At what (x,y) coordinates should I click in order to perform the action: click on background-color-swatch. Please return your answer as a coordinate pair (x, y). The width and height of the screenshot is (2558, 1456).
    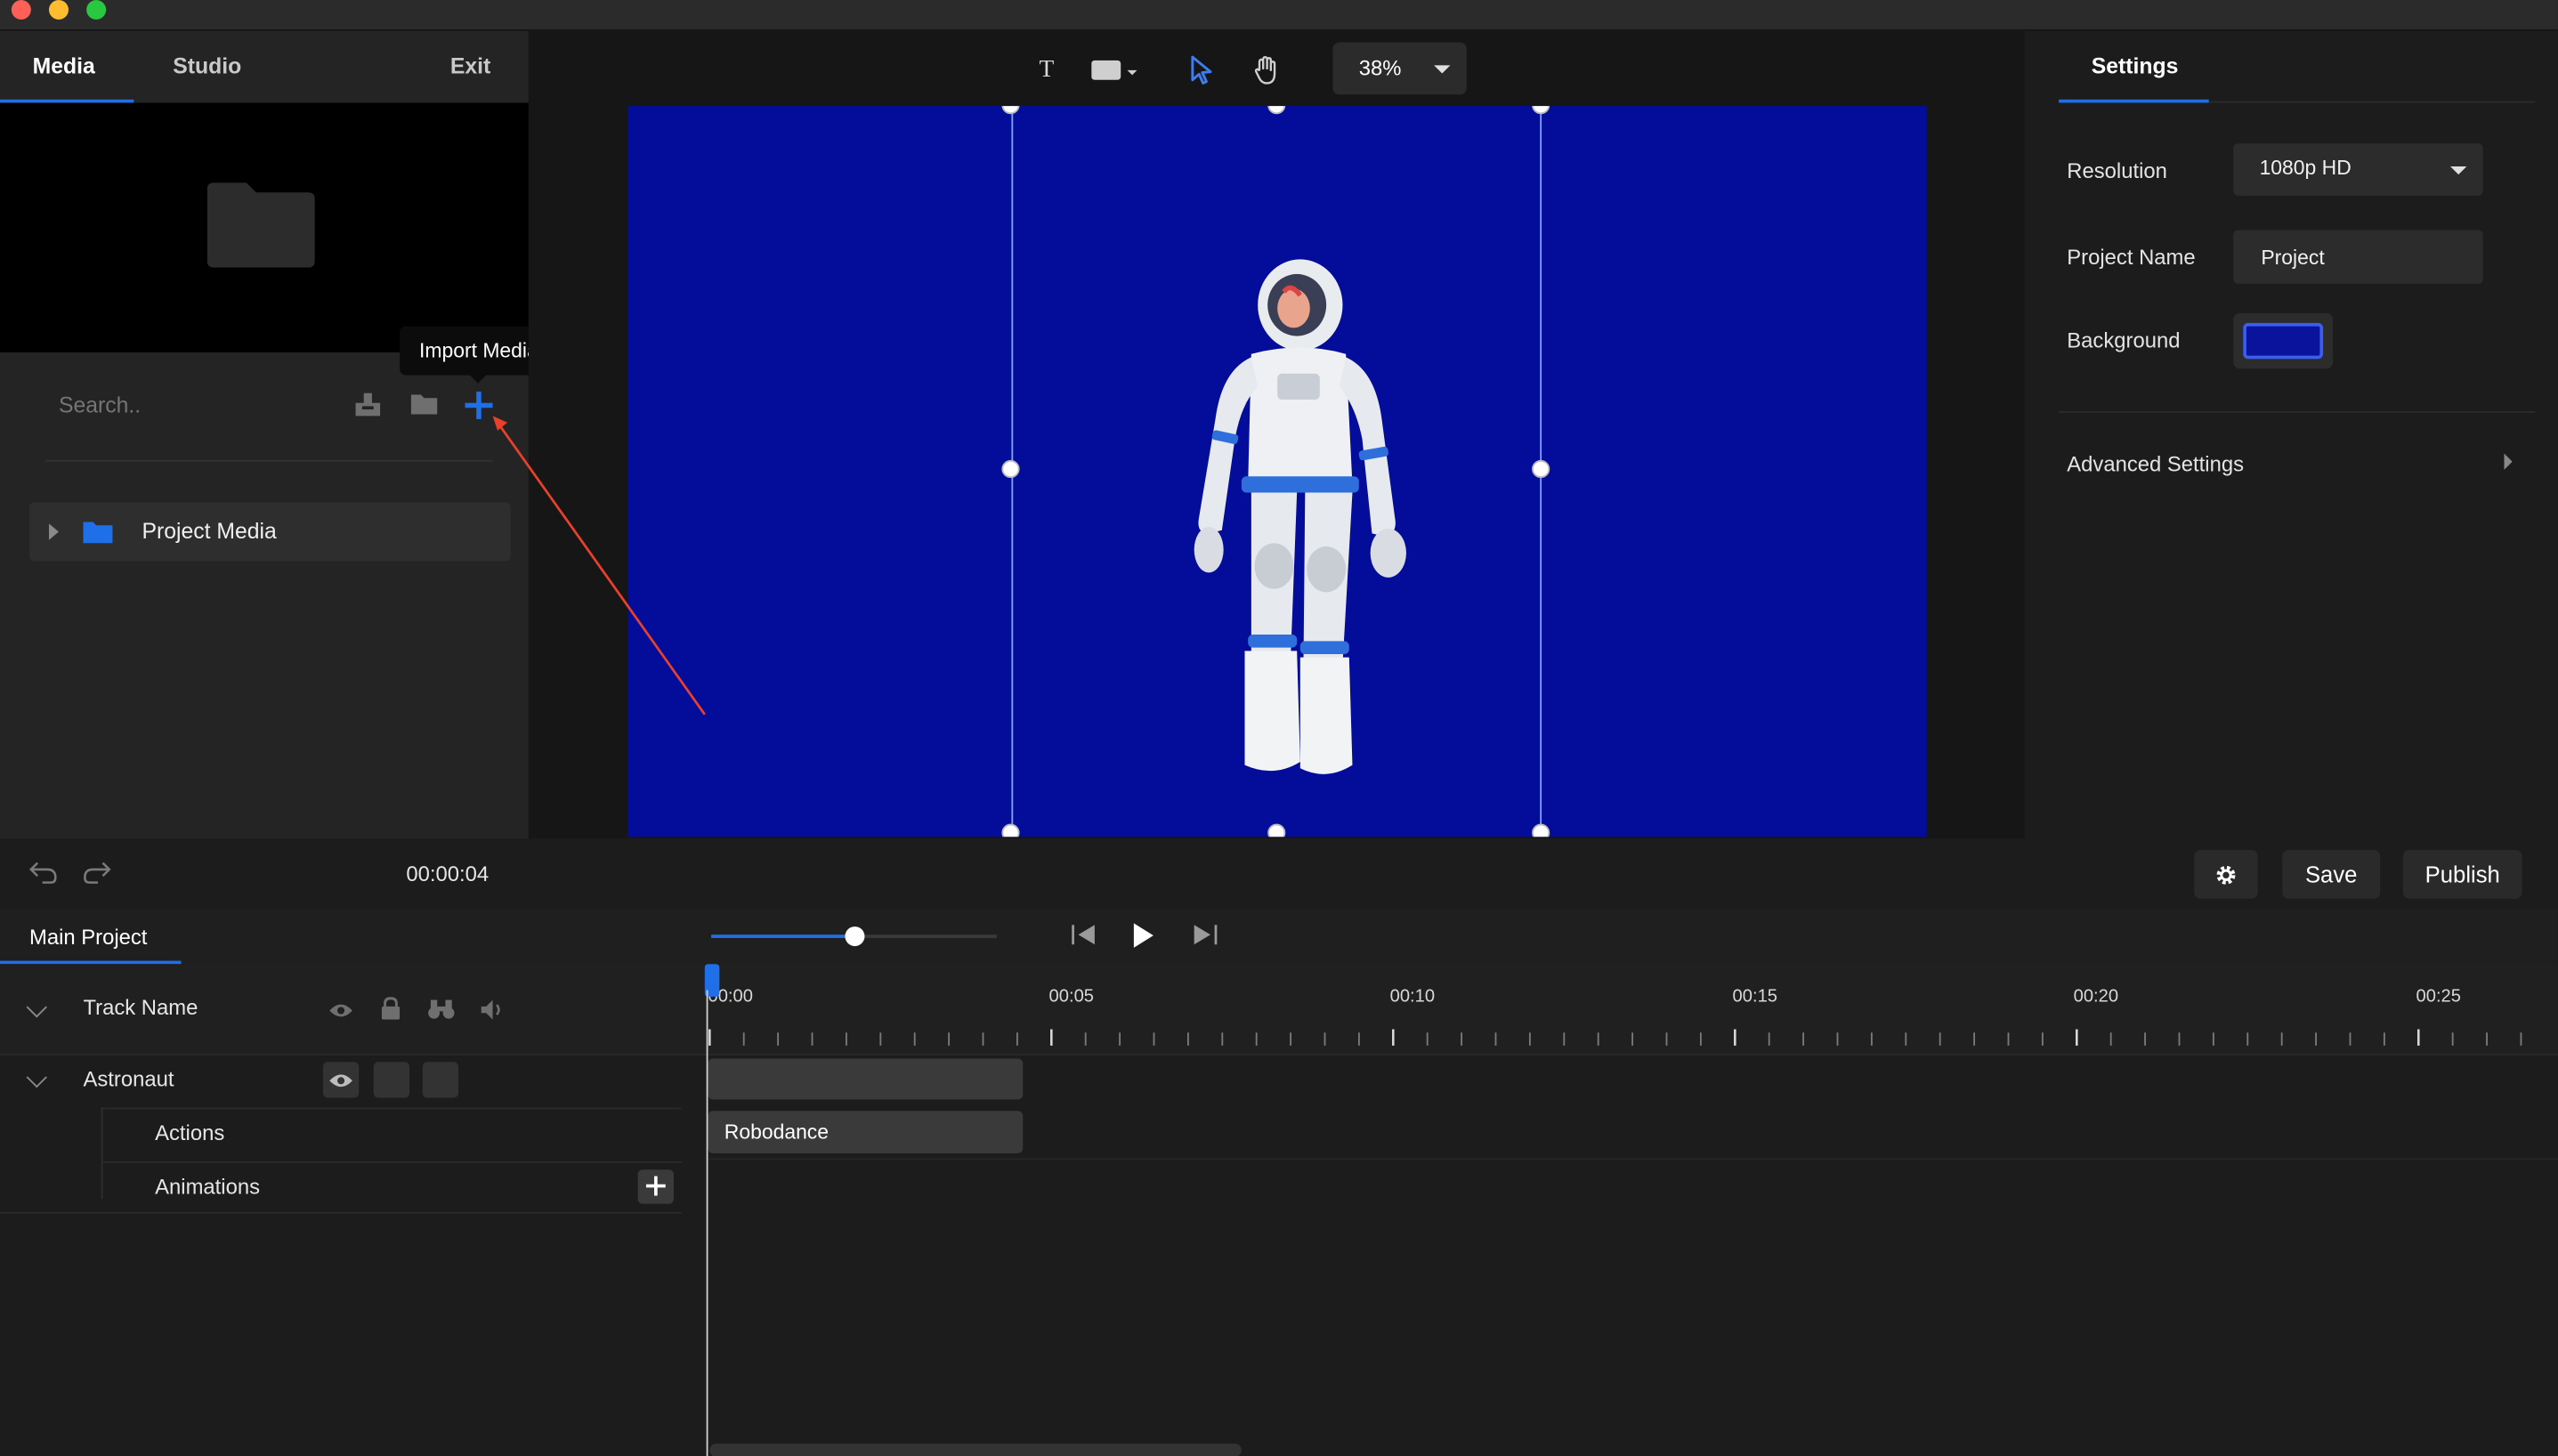
    Looking at the image, I should click on (2283, 341).